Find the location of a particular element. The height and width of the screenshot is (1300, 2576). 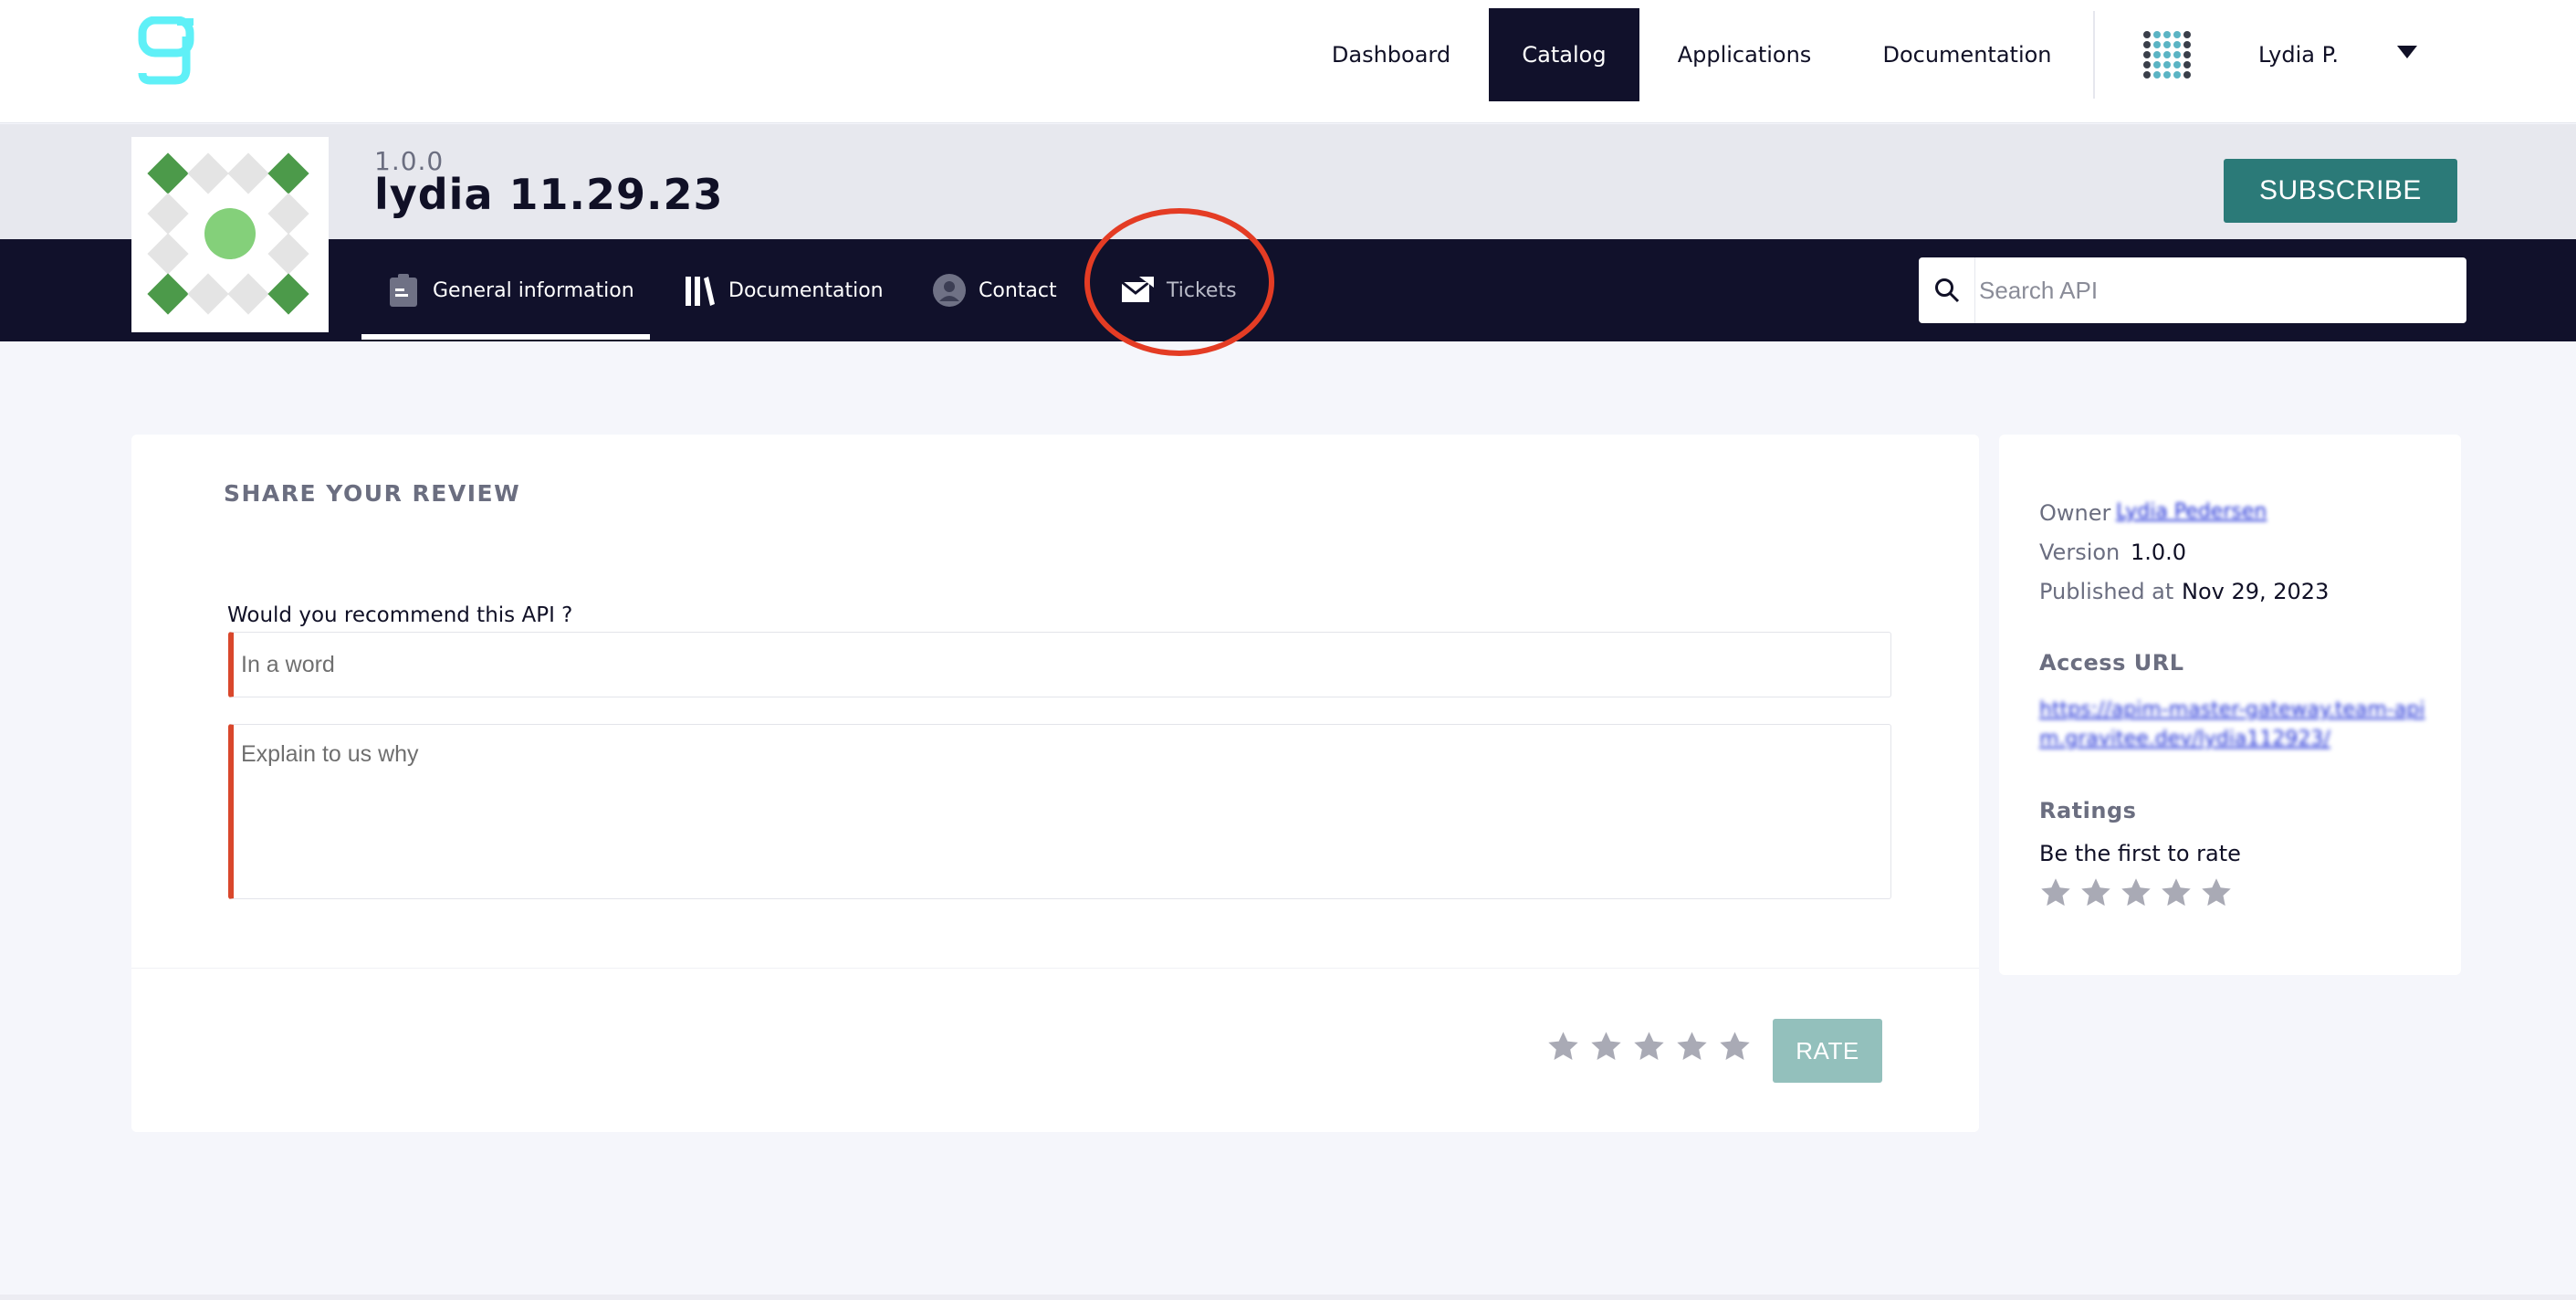

user-name: Lydia P. is located at coordinates (2298, 55).